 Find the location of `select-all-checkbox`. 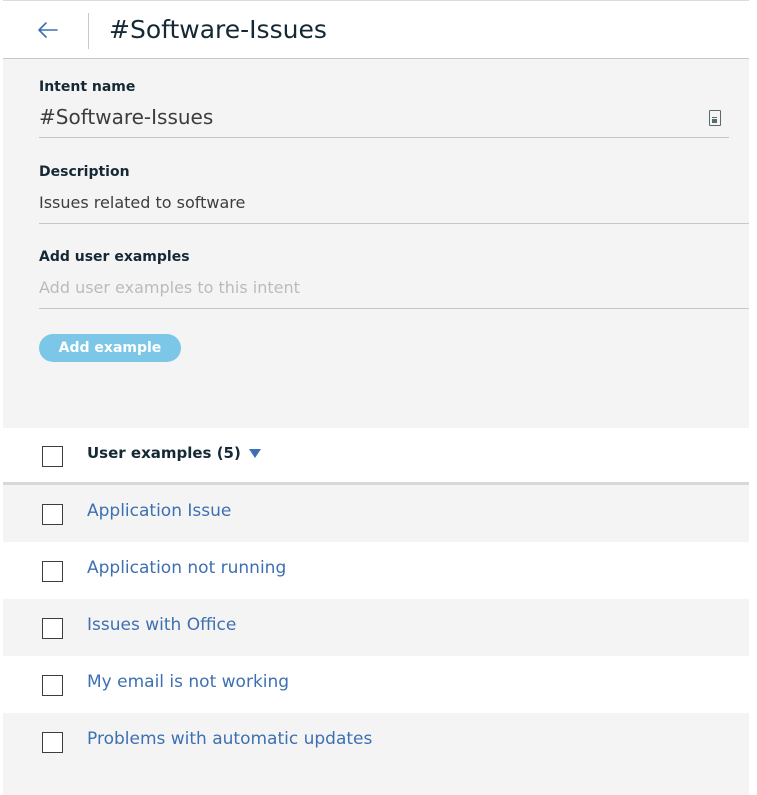

select-all-checkbox is located at coordinates (52, 456).